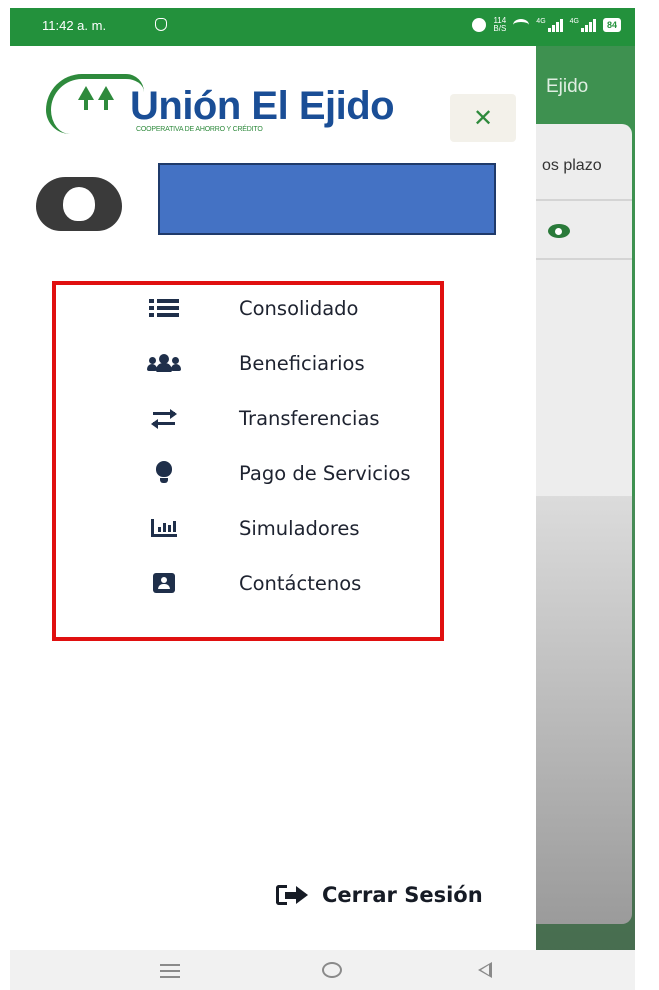 Image resolution: width=659 pixels, height=990 pixels. I want to click on users-icon, so click(164, 363).